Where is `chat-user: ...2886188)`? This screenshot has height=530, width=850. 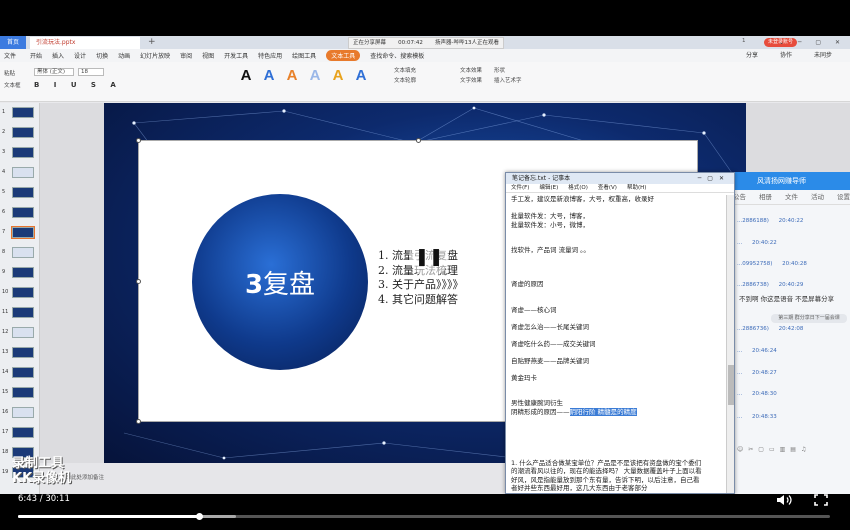 chat-user: ...2886188) is located at coordinates (753, 221).